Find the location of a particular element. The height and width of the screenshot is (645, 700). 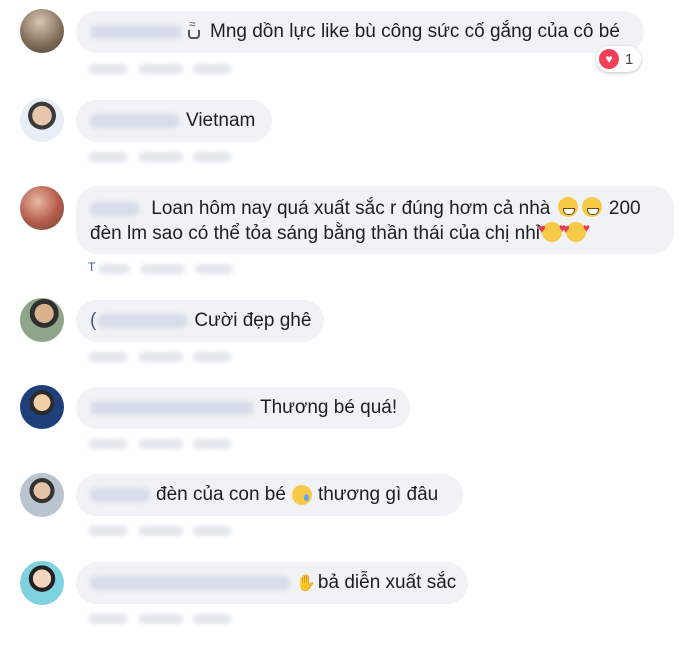

comment-text: Cười đẹp ghê is located at coordinates (253, 320).